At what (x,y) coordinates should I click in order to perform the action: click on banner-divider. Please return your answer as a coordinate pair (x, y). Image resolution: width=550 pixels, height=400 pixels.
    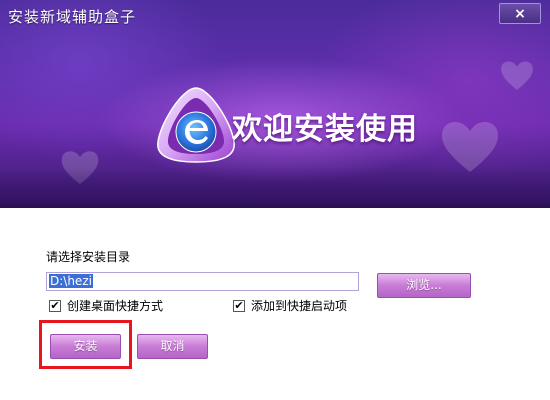
    Looking at the image, I should click on (275, 206).